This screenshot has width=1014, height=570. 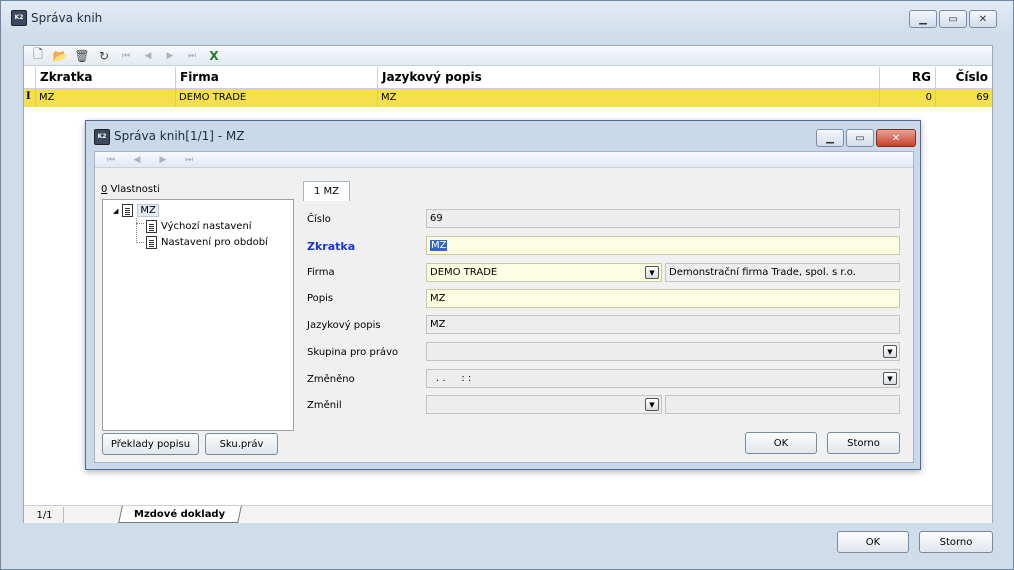 What do you see at coordinates (104, 189) in the screenshot?
I see `properties-accel: 0` at bounding box center [104, 189].